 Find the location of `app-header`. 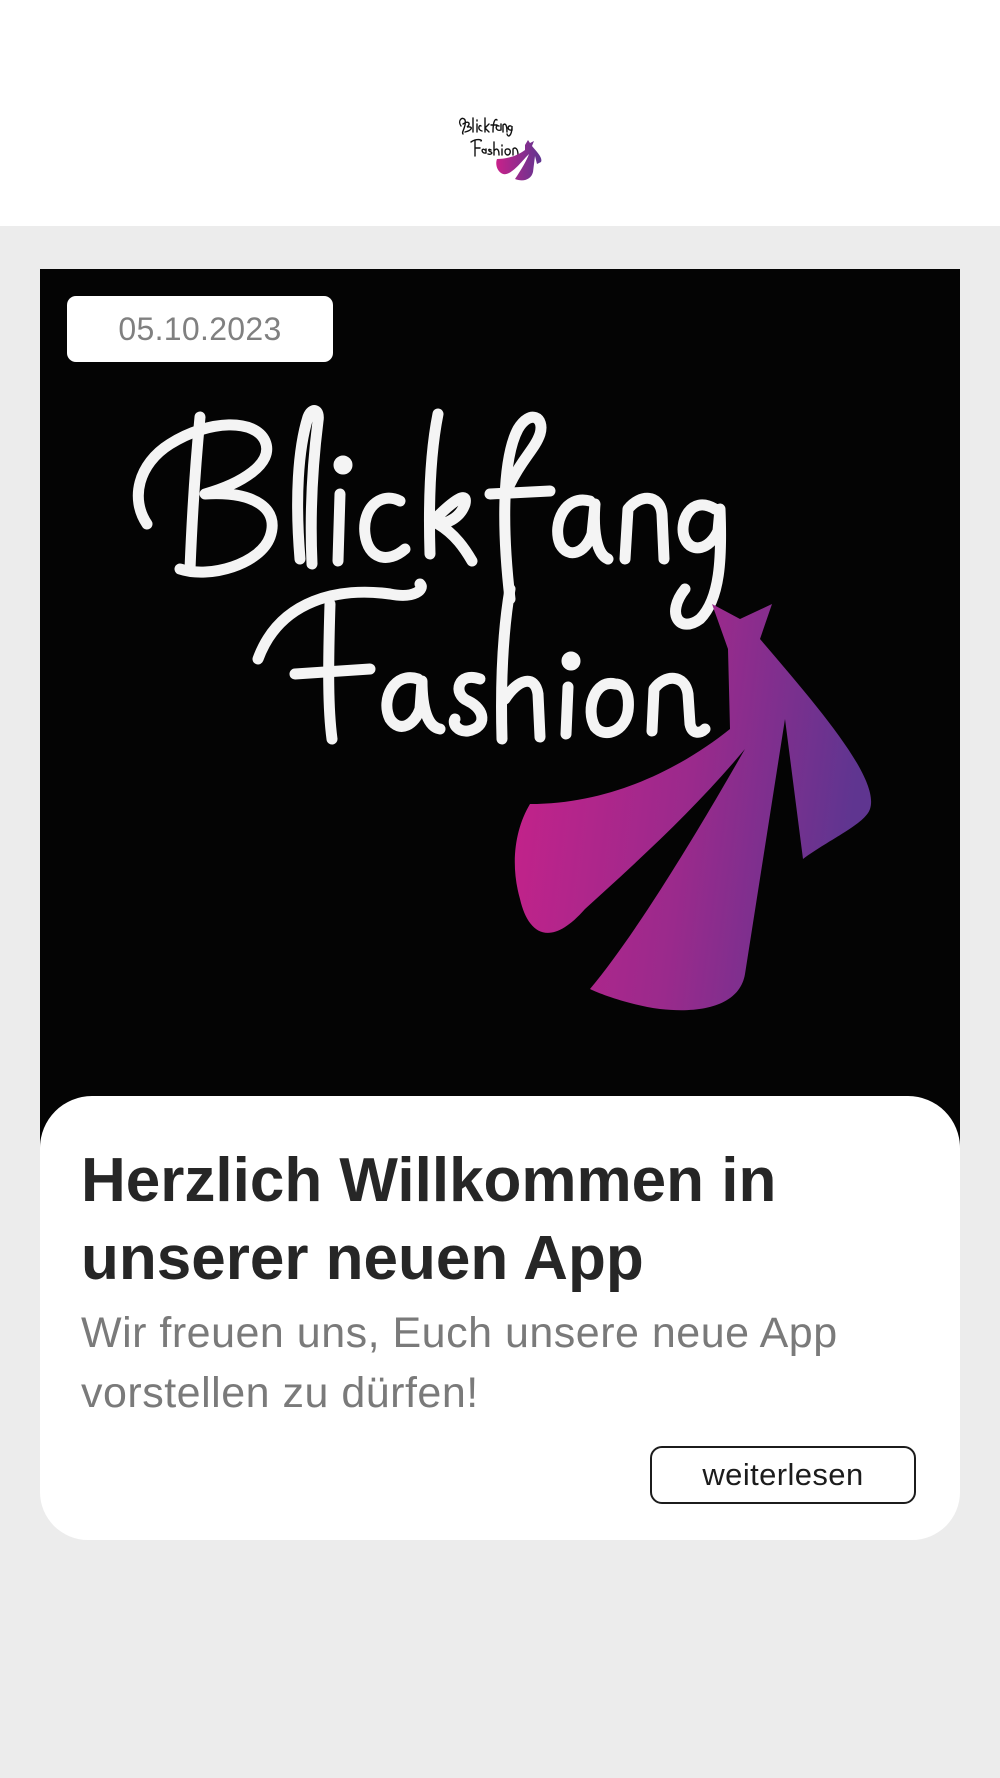

app-header is located at coordinates (500, 113).